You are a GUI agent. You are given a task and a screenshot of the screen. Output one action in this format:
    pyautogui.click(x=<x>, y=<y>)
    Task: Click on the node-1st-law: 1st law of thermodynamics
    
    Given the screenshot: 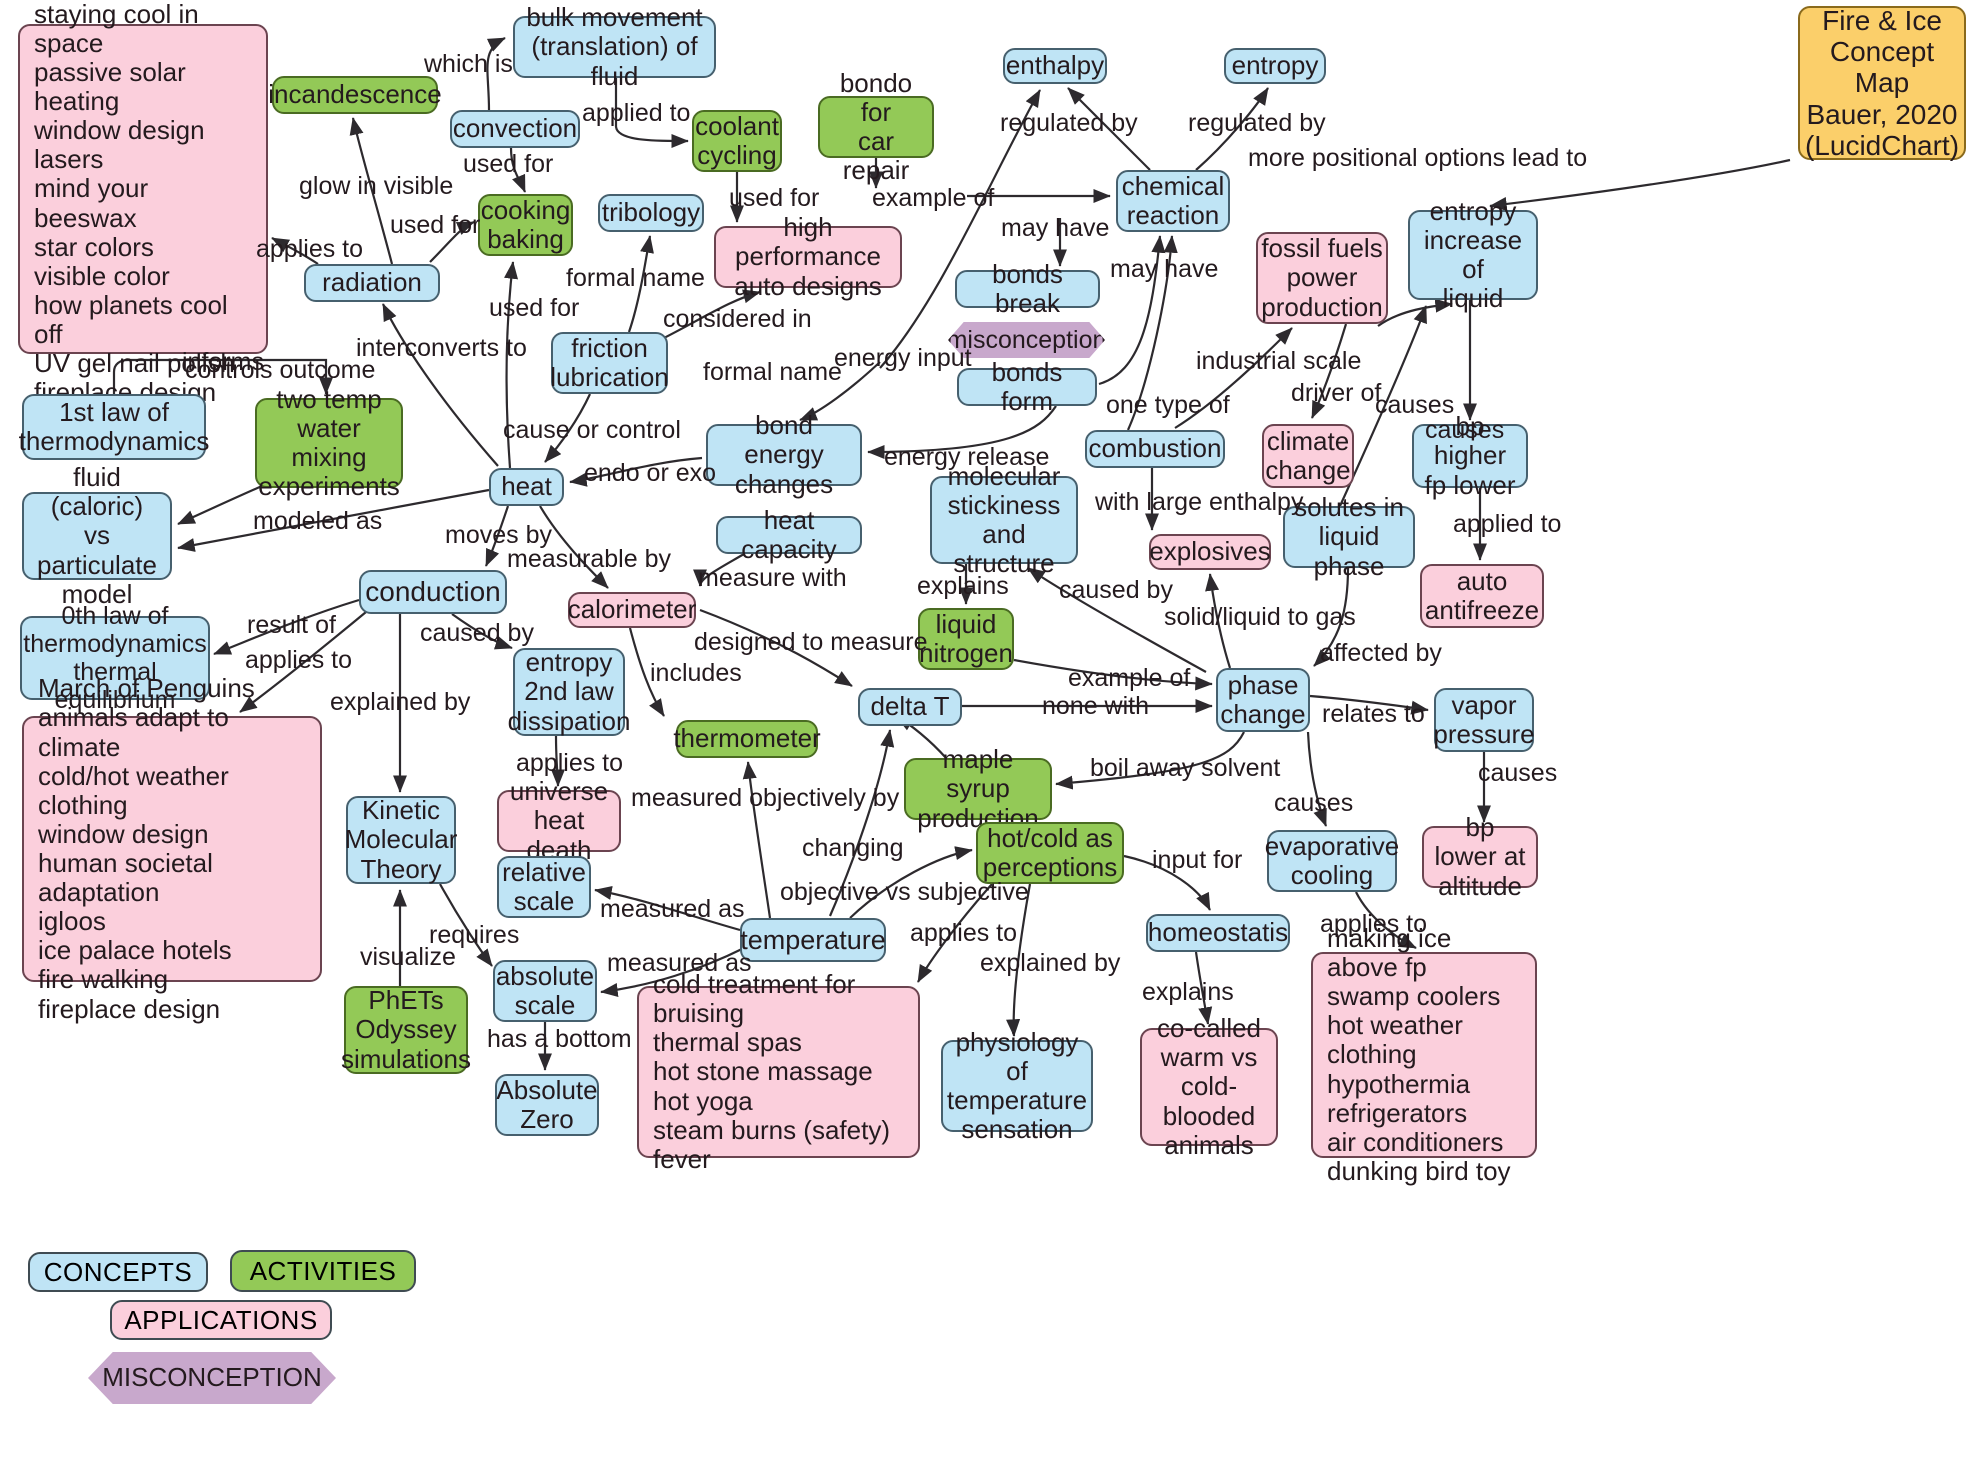 What is the action you would take?
    pyautogui.click(x=114, y=427)
    